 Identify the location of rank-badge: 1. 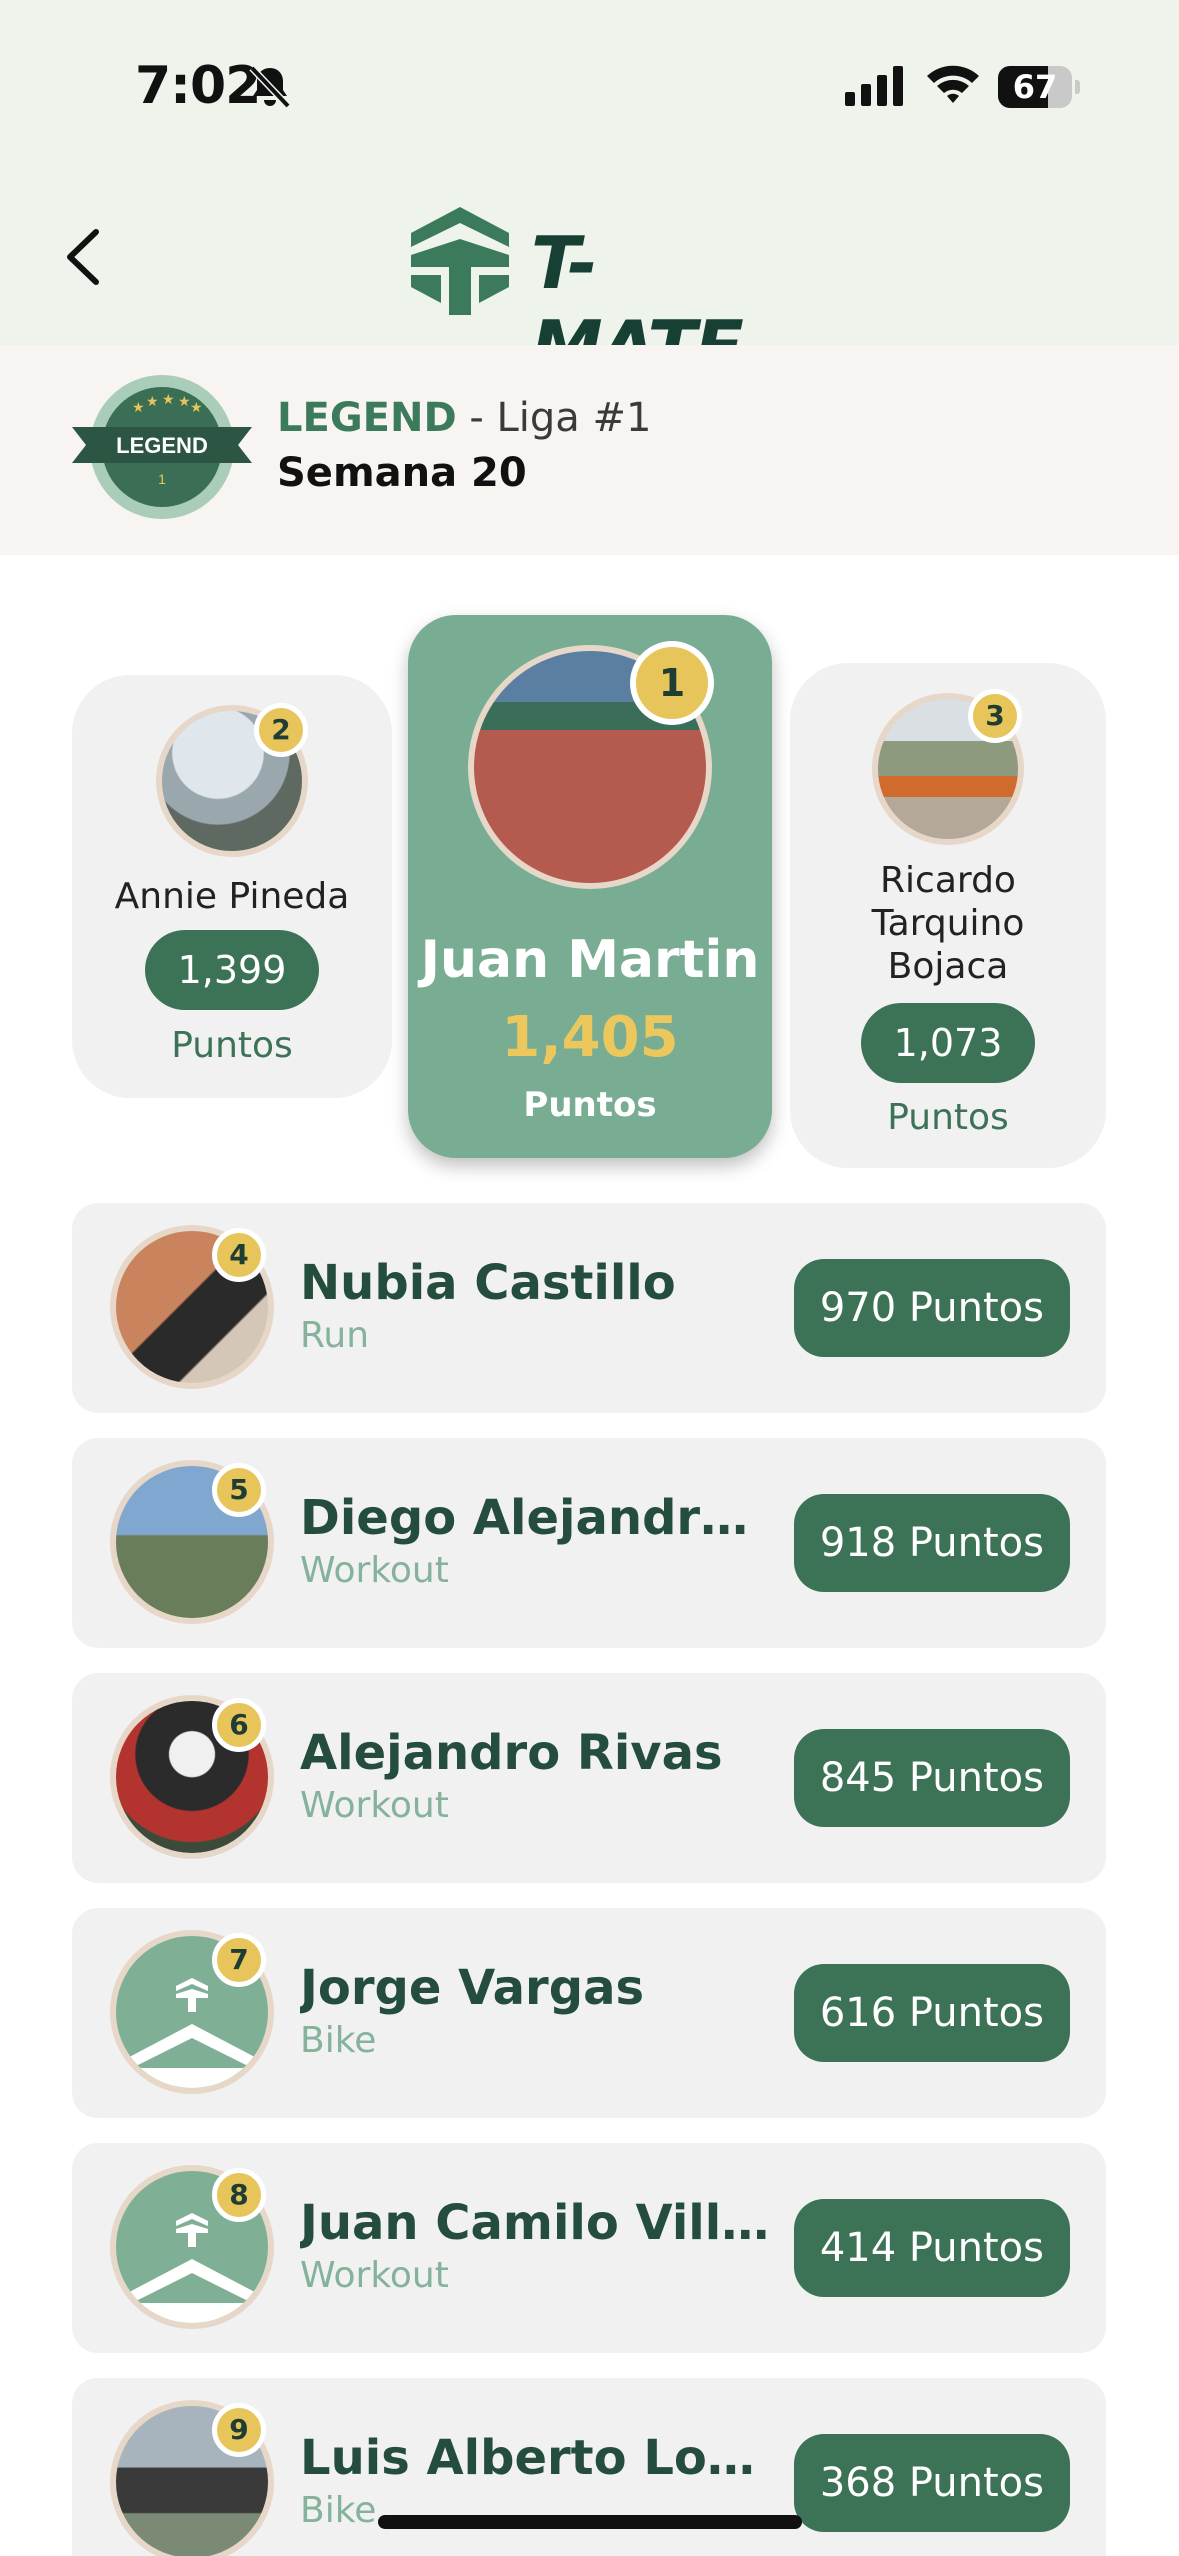
(672, 683).